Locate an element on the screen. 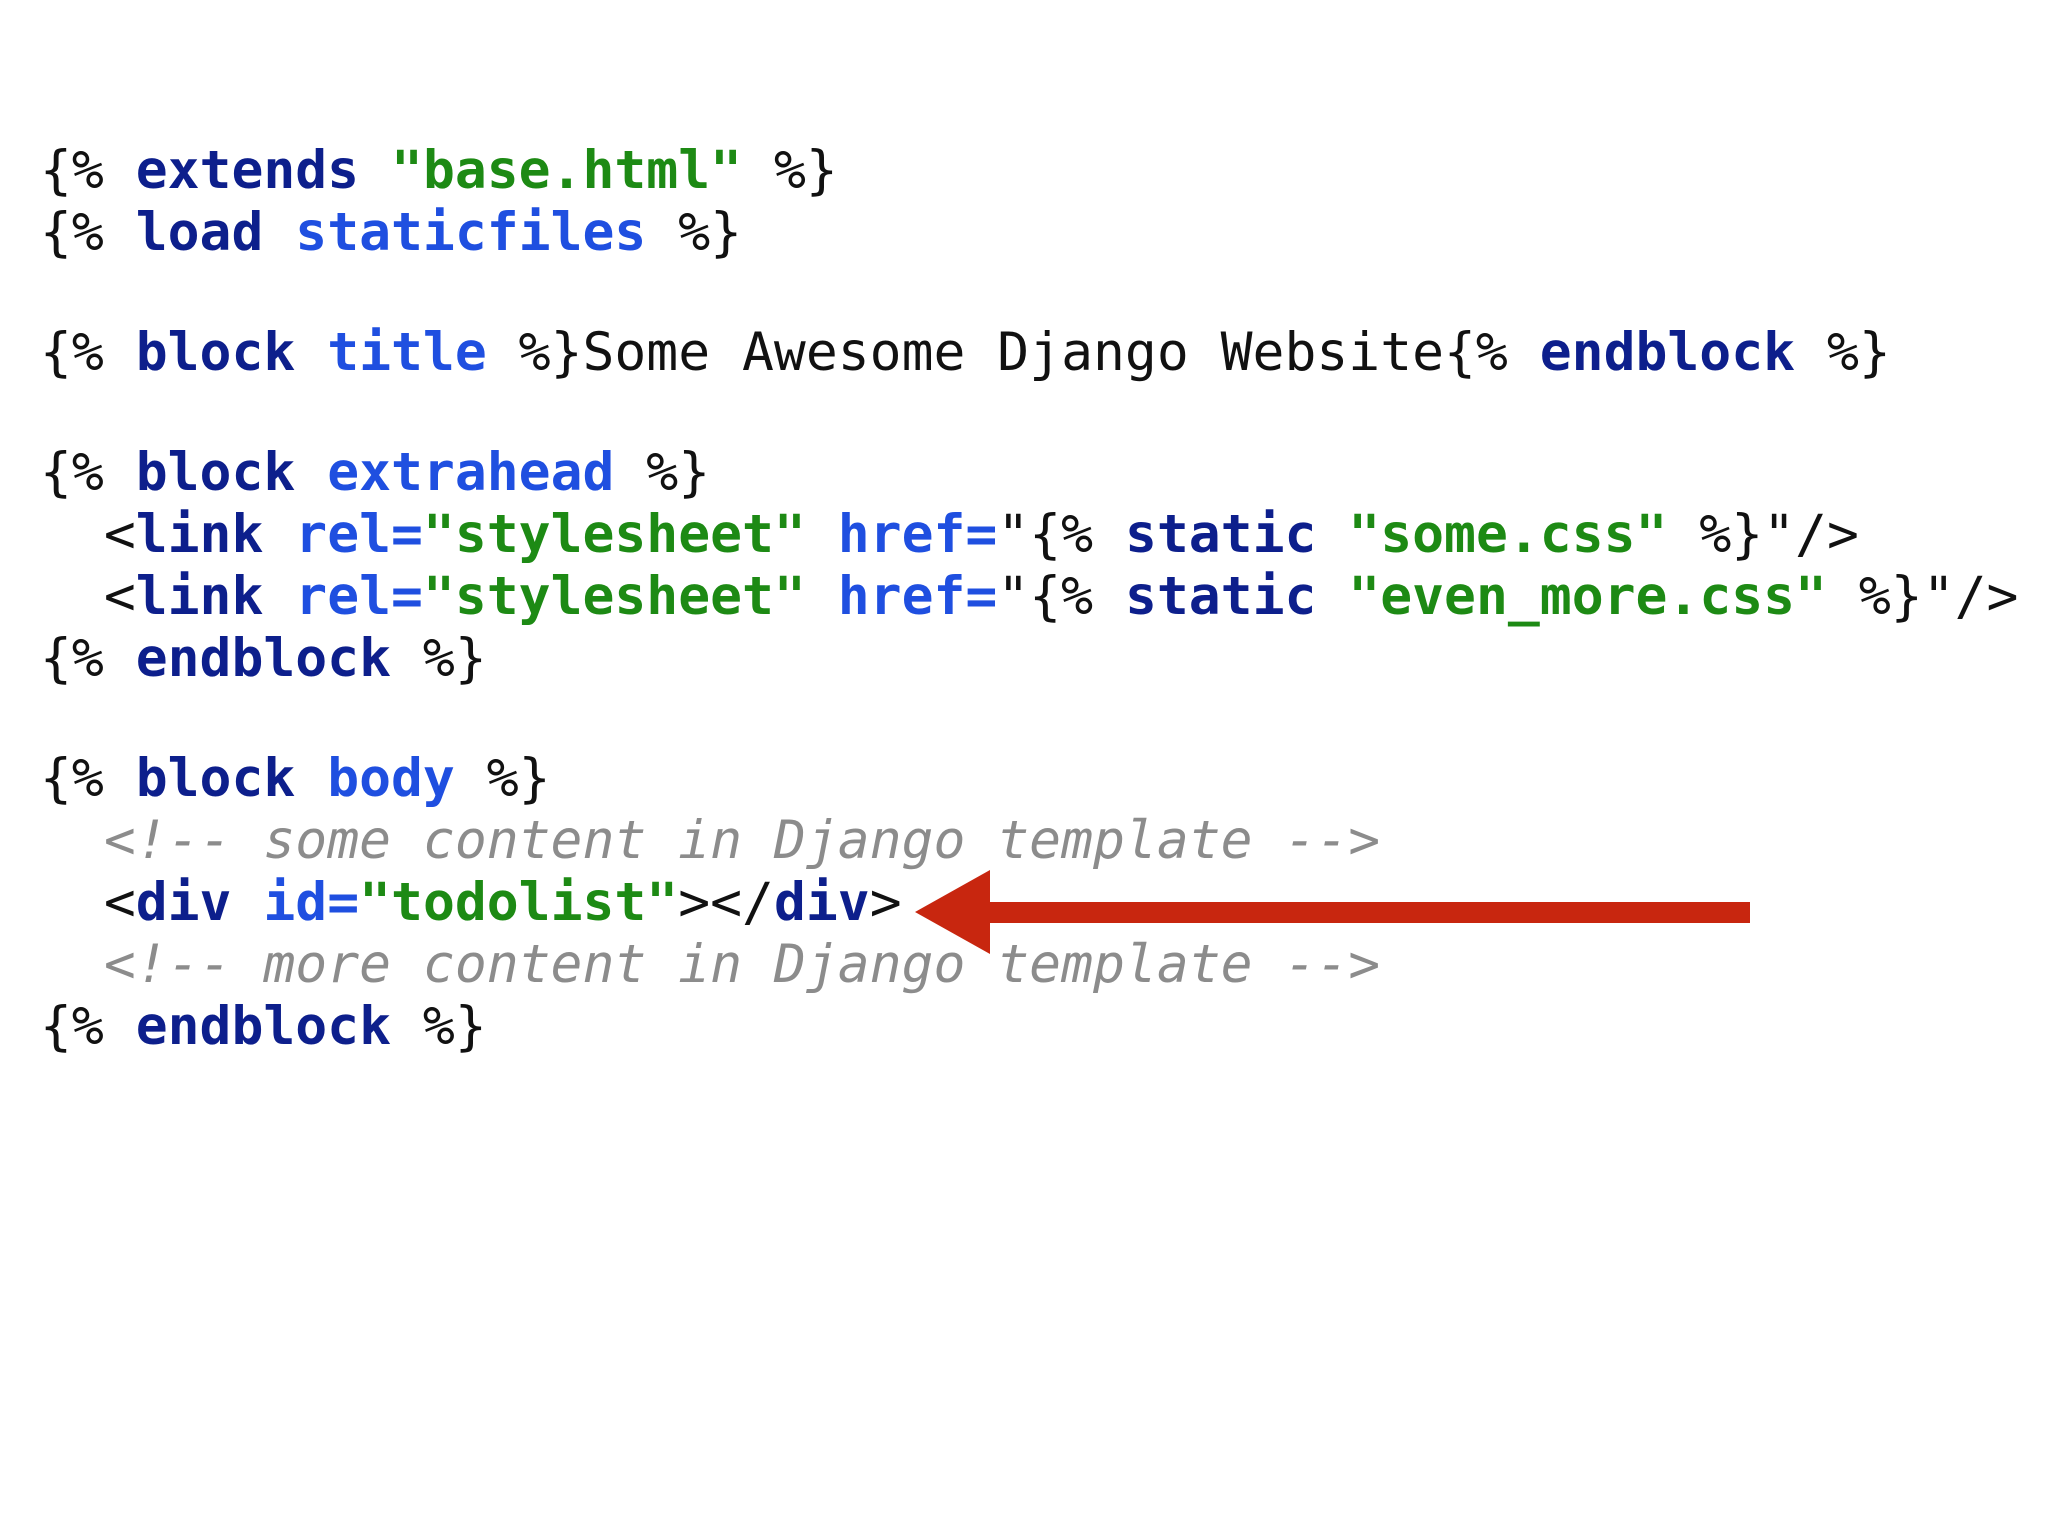 The height and width of the screenshot is (1536, 2048). code-token: "even_more.css" is located at coordinates (1587, 596).